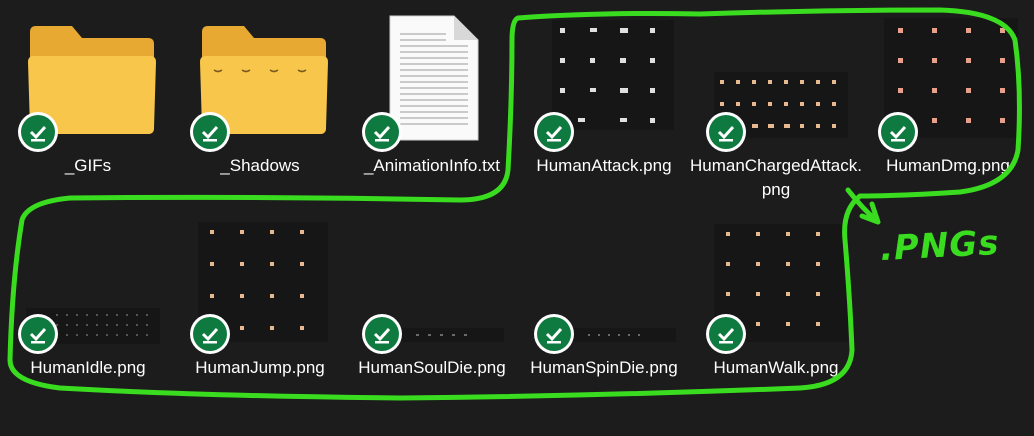 The height and width of the screenshot is (436, 1034). What do you see at coordinates (604, 166) in the screenshot?
I see `file-name: HumanAttack.png` at bounding box center [604, 166].